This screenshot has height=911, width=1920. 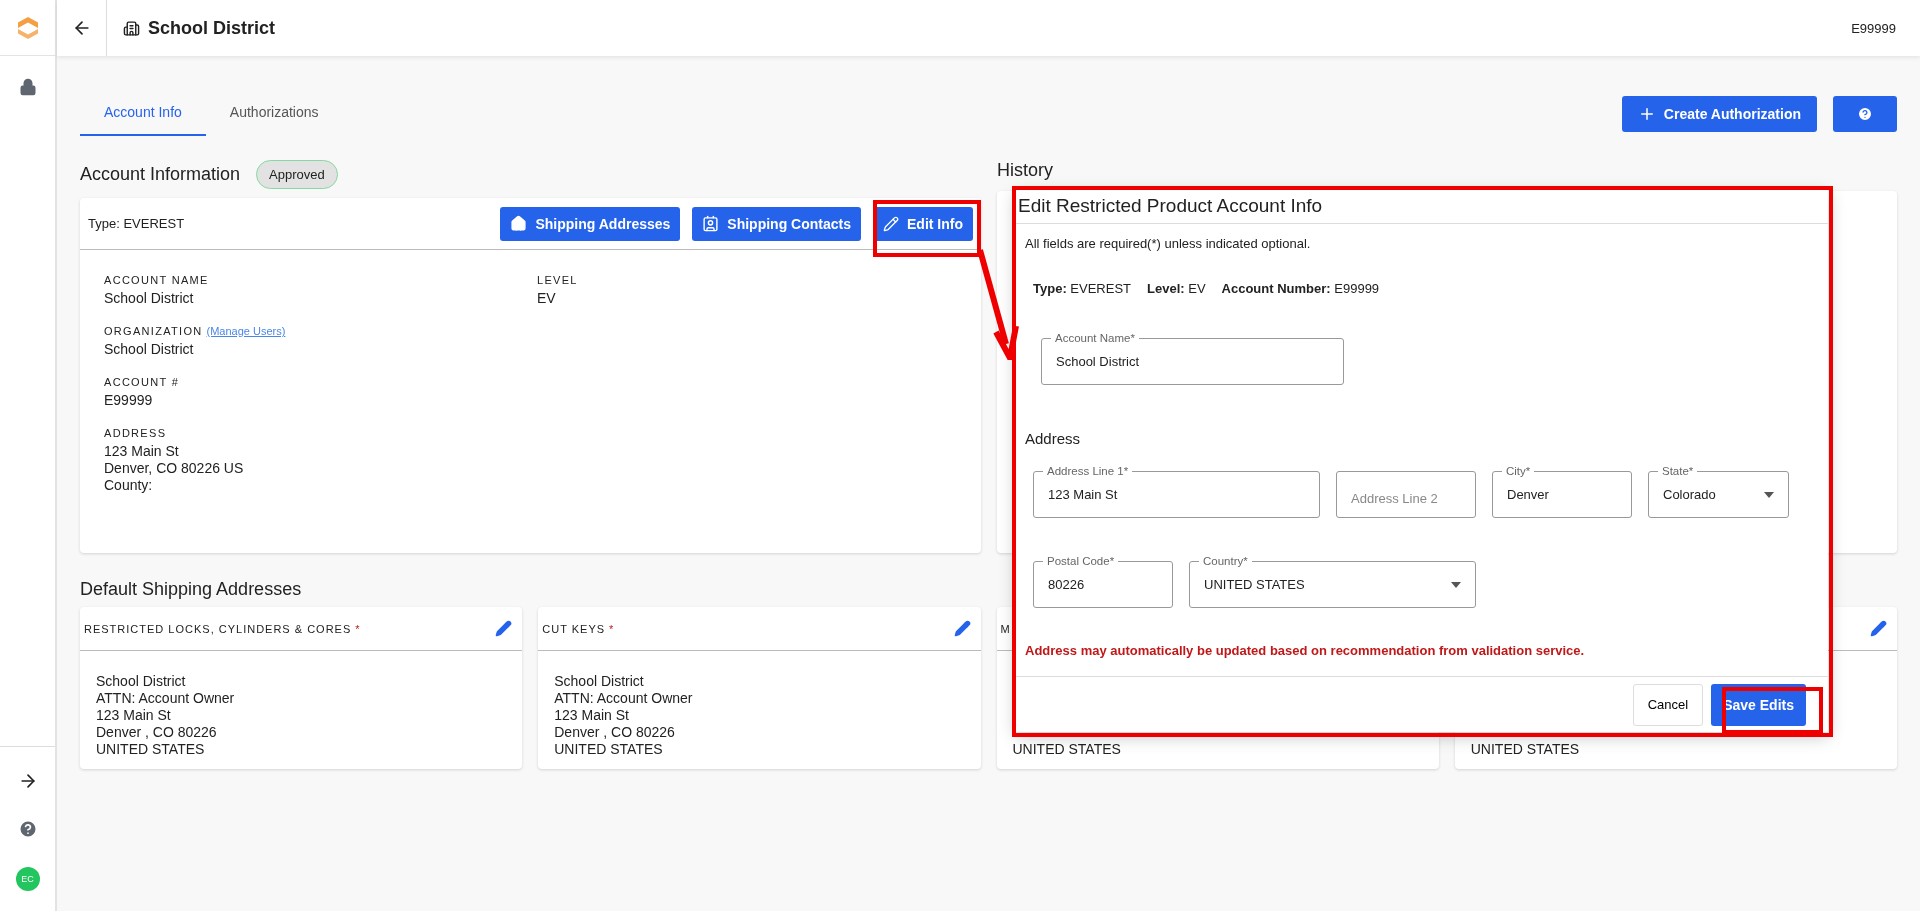 I want to click on action-button: Shipping Contacts, so click(x=776, y=223).